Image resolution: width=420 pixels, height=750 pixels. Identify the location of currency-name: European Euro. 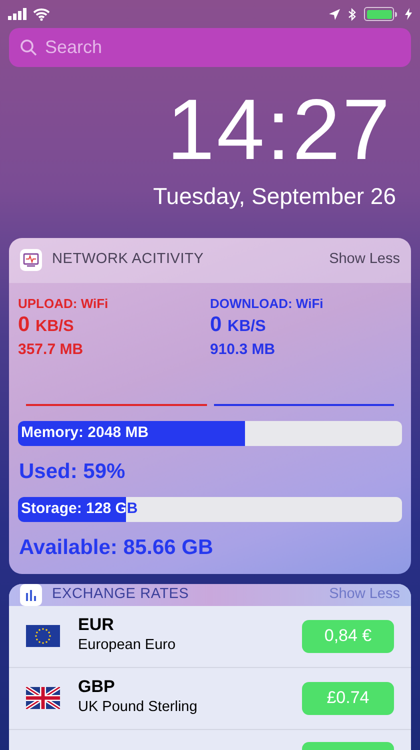
(127, 646).